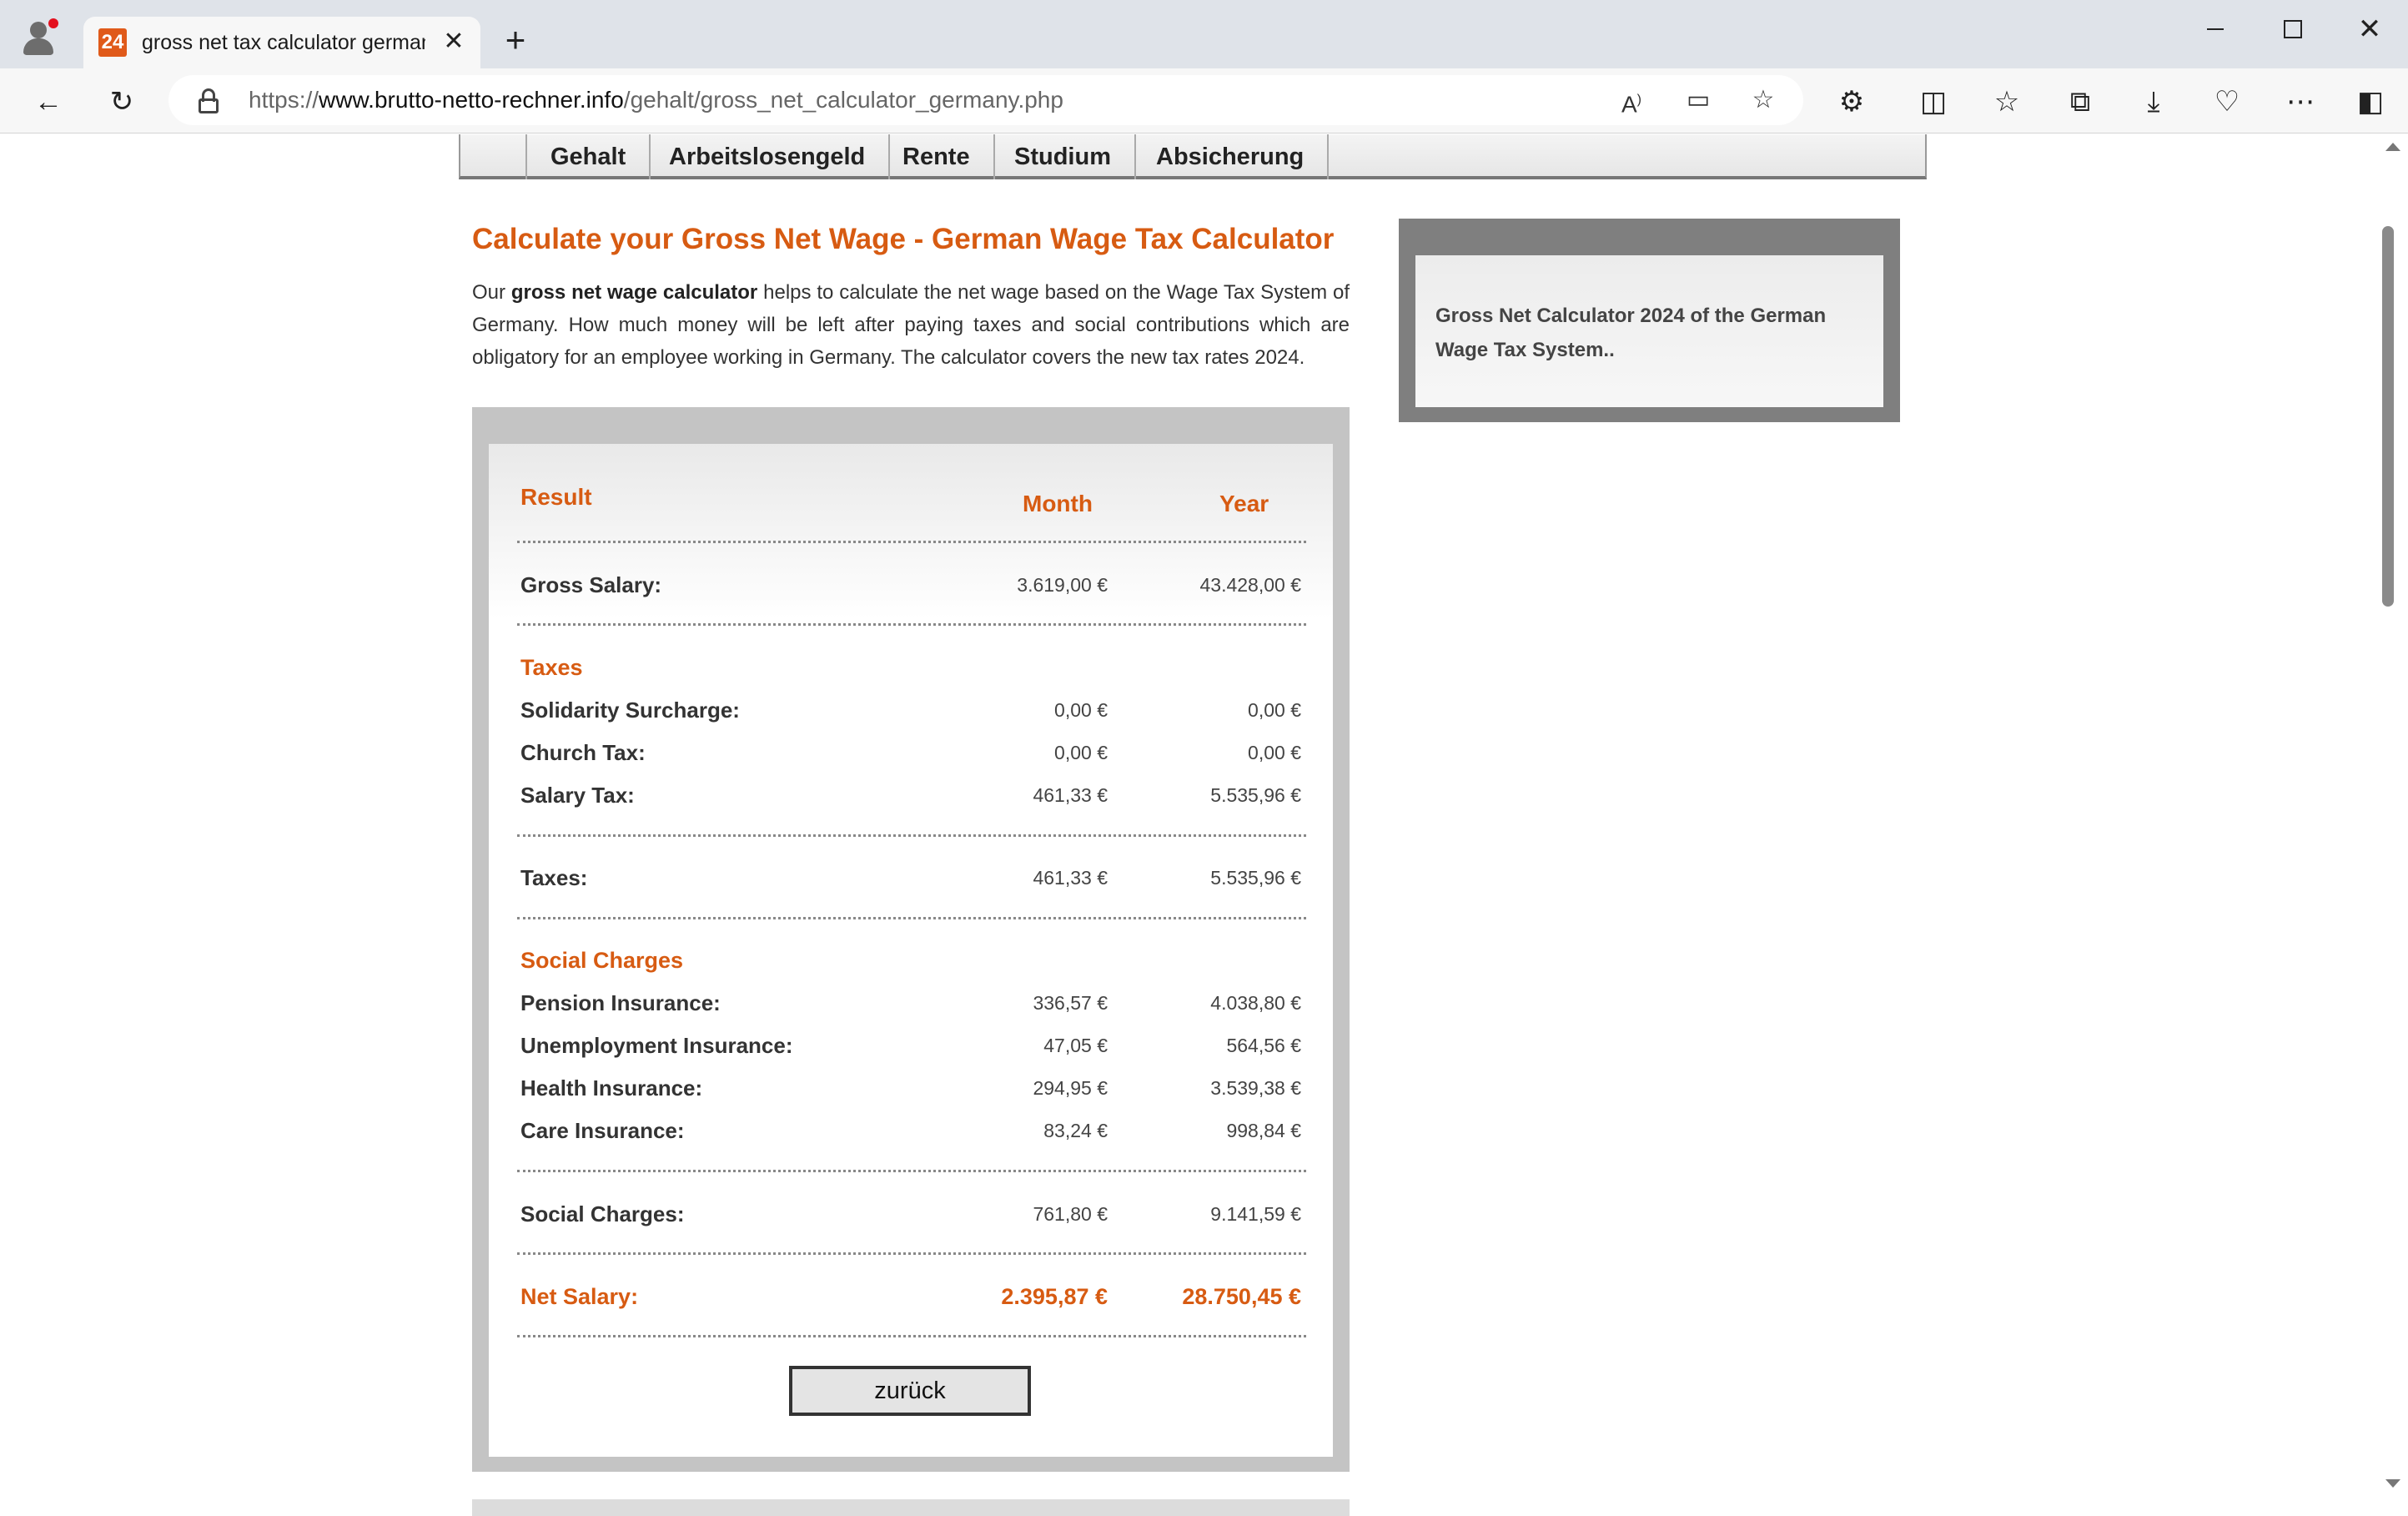 This screenshot has width=2408, height=1516. I want to click on browser-essentials-icon: ♡, so click(2227, 102).